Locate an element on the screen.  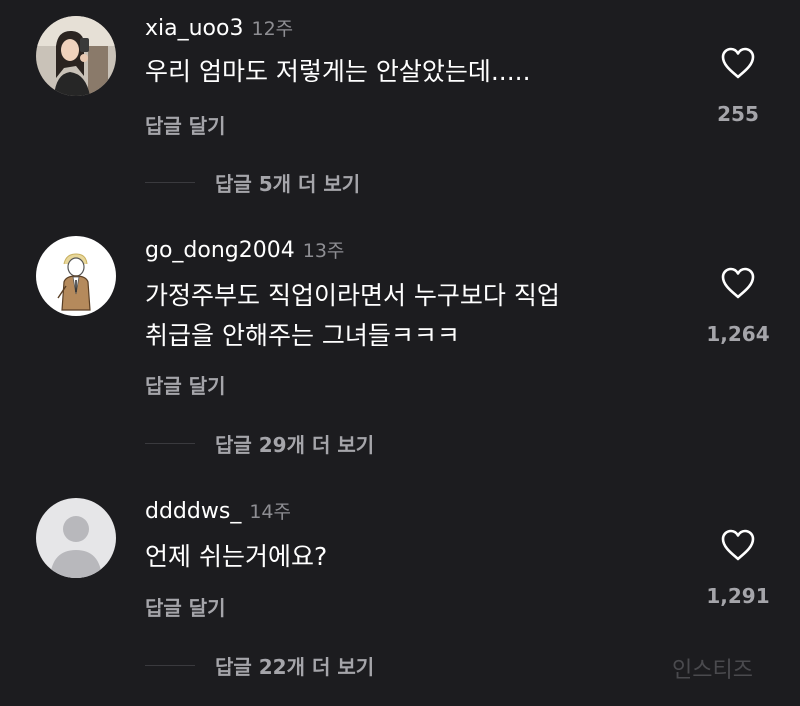
view-replies-button: 답글 5개 더 보기 is located at coordinates (287, 182).